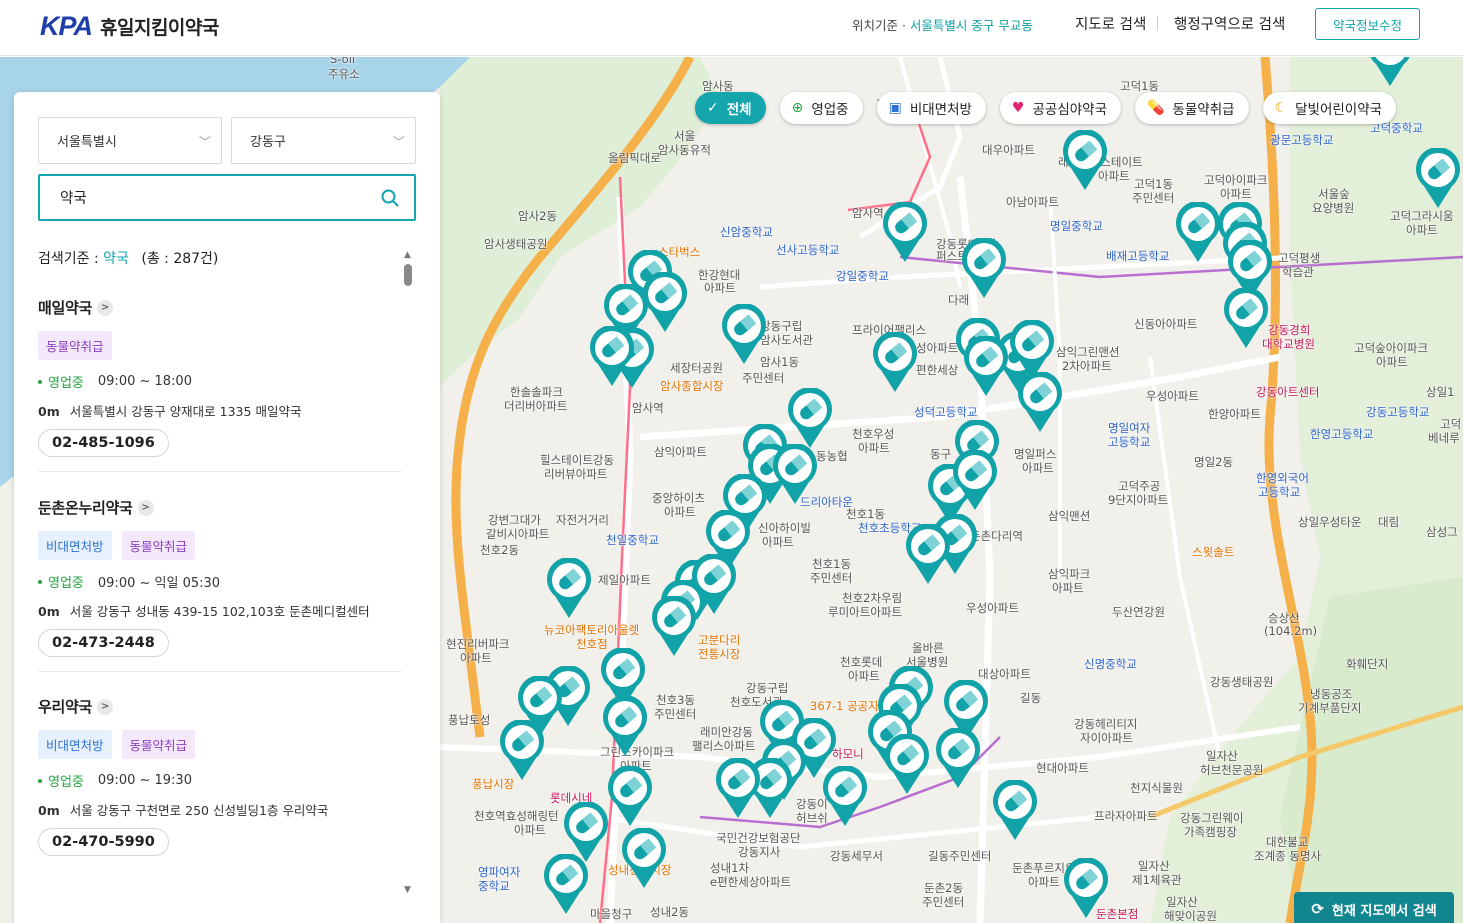  I want to click on scrollbar-thumb, so click(408, 275).